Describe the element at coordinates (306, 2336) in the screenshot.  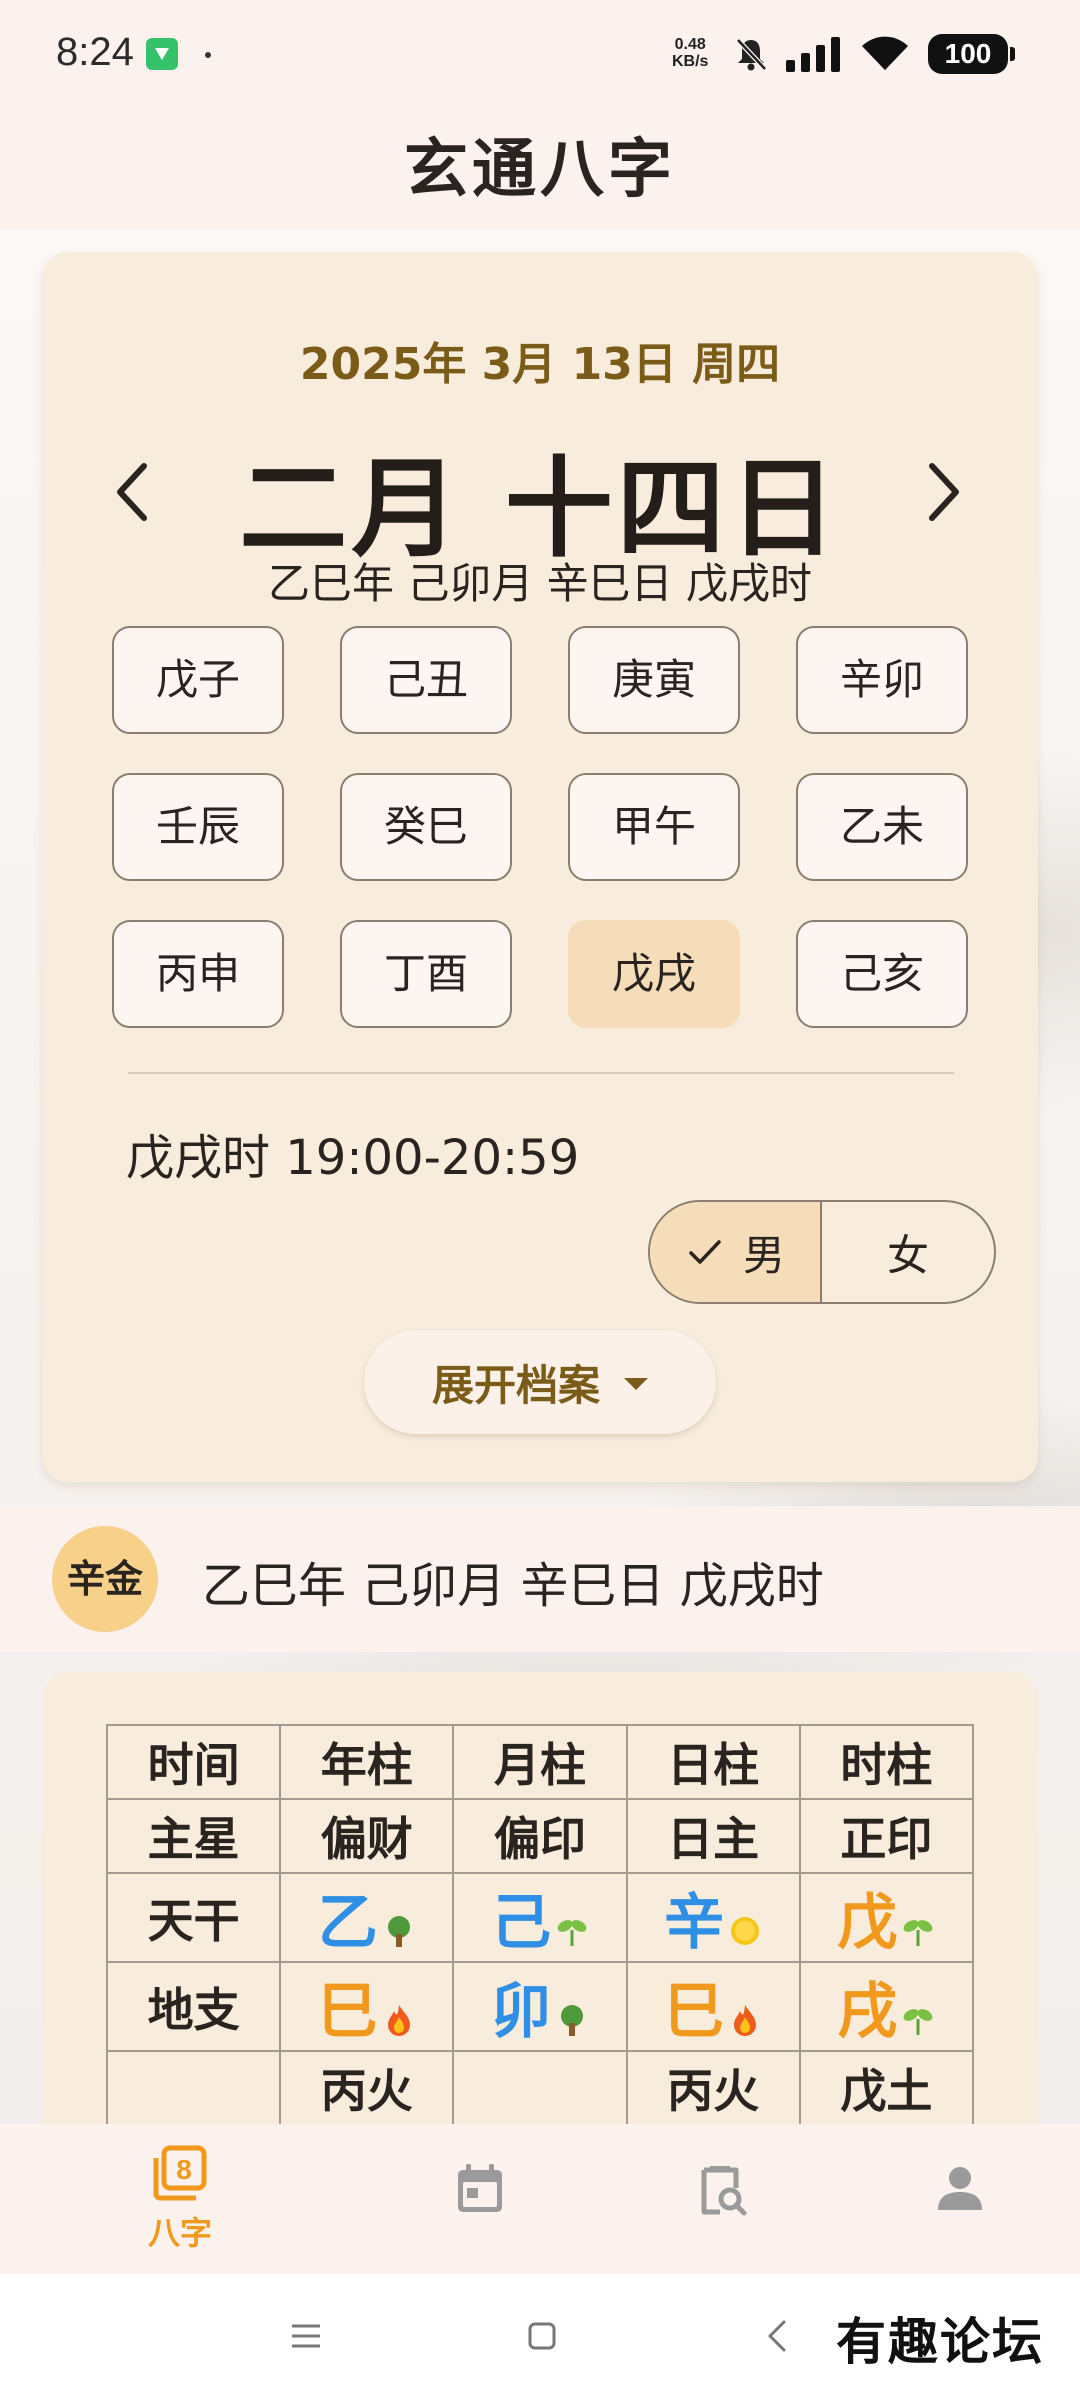
I see `menu-icon` at that location.